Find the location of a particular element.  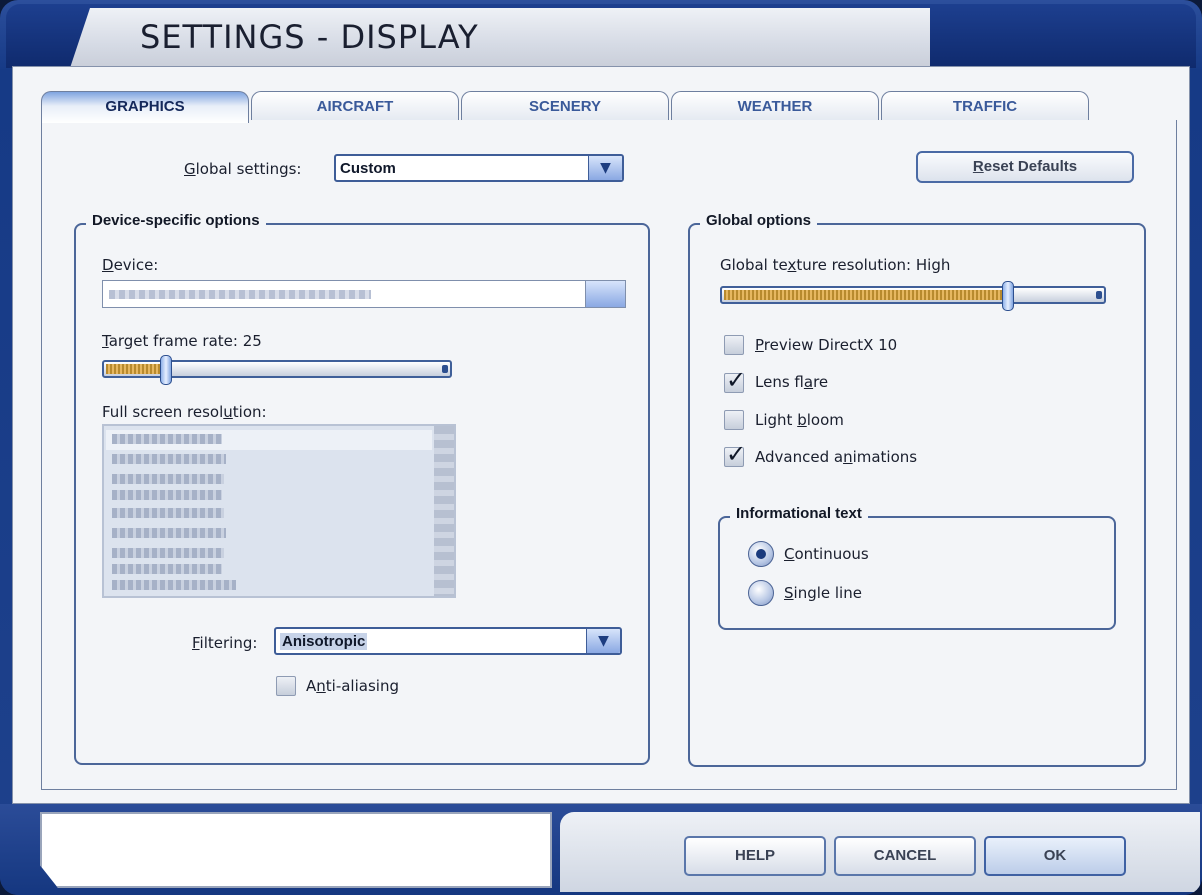

preview-directx10-checkbox is located at coordinates (734, 345).